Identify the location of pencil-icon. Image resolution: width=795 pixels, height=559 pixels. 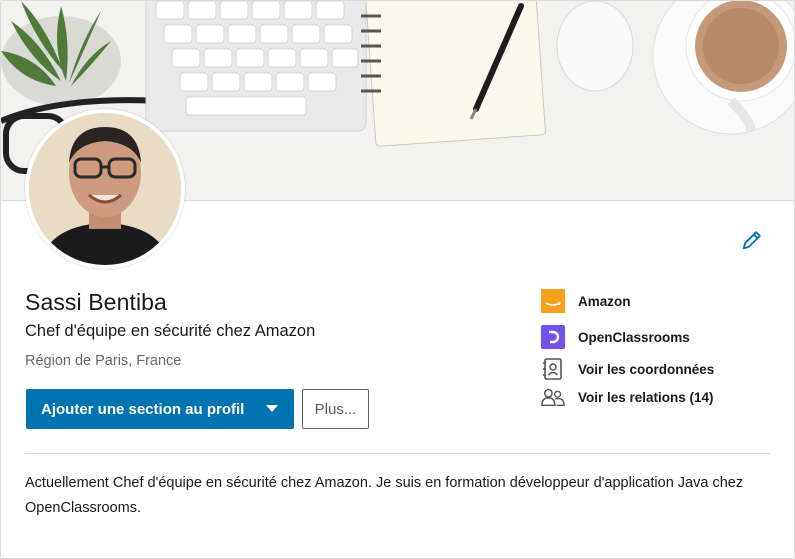
(752, 242).